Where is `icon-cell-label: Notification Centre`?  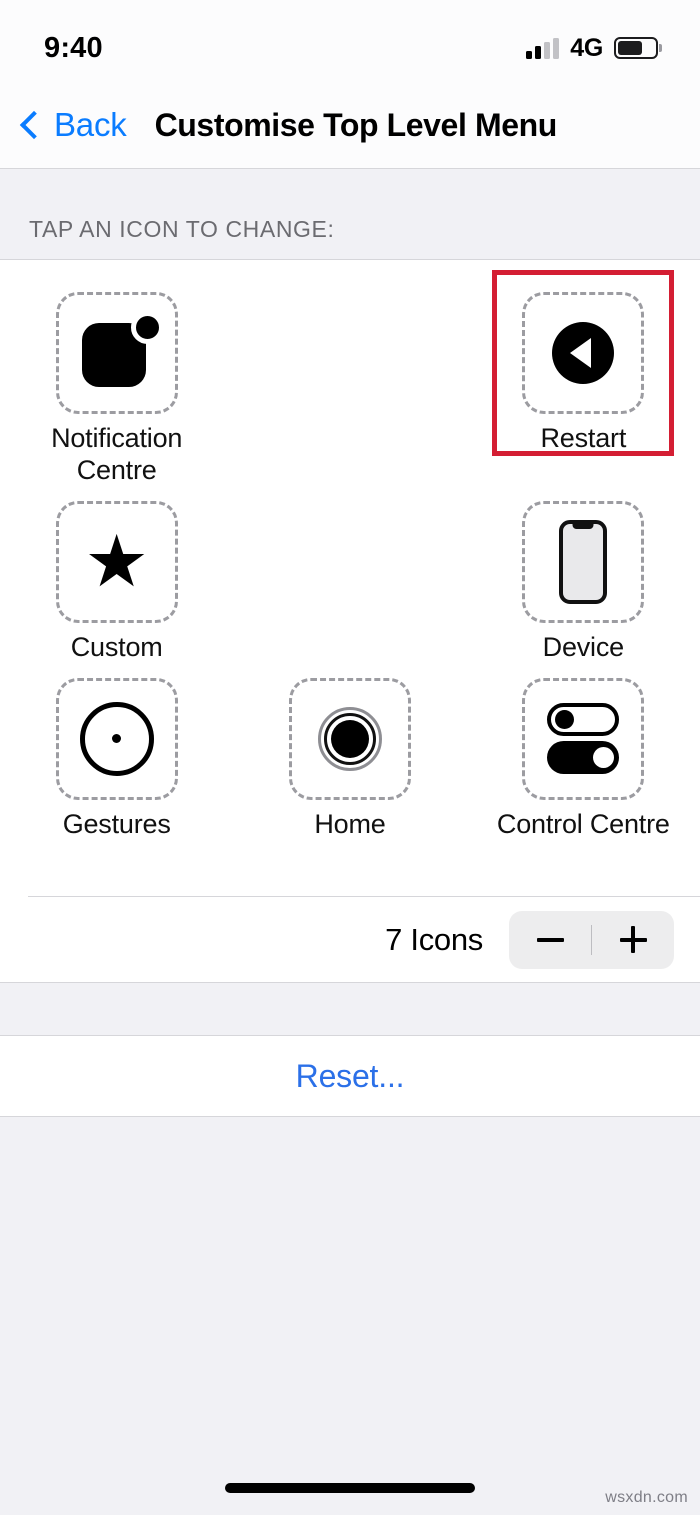 icon-cell-label: Notification Centre is located at coordinates (117, 454).